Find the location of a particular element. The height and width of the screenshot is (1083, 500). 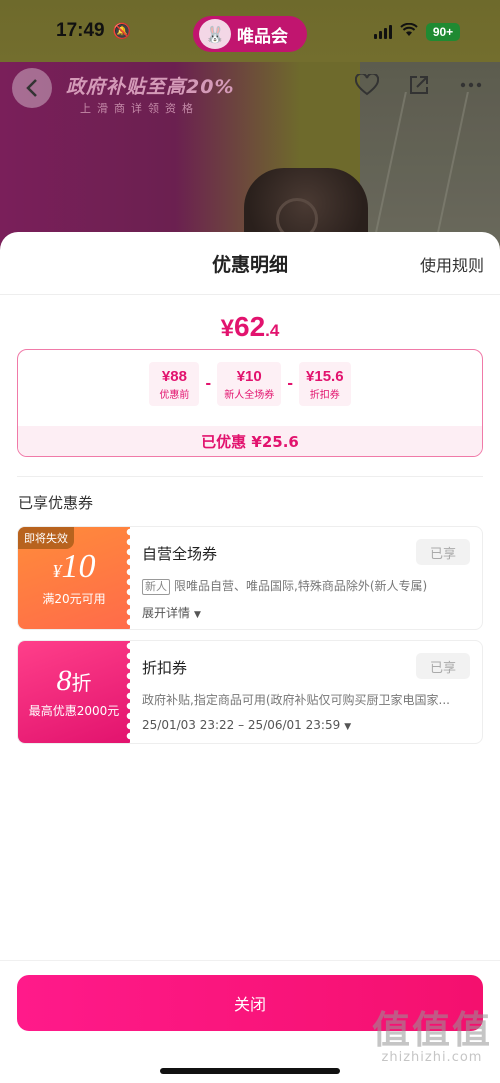

home-indicator is located at coordinates (250, 1071).